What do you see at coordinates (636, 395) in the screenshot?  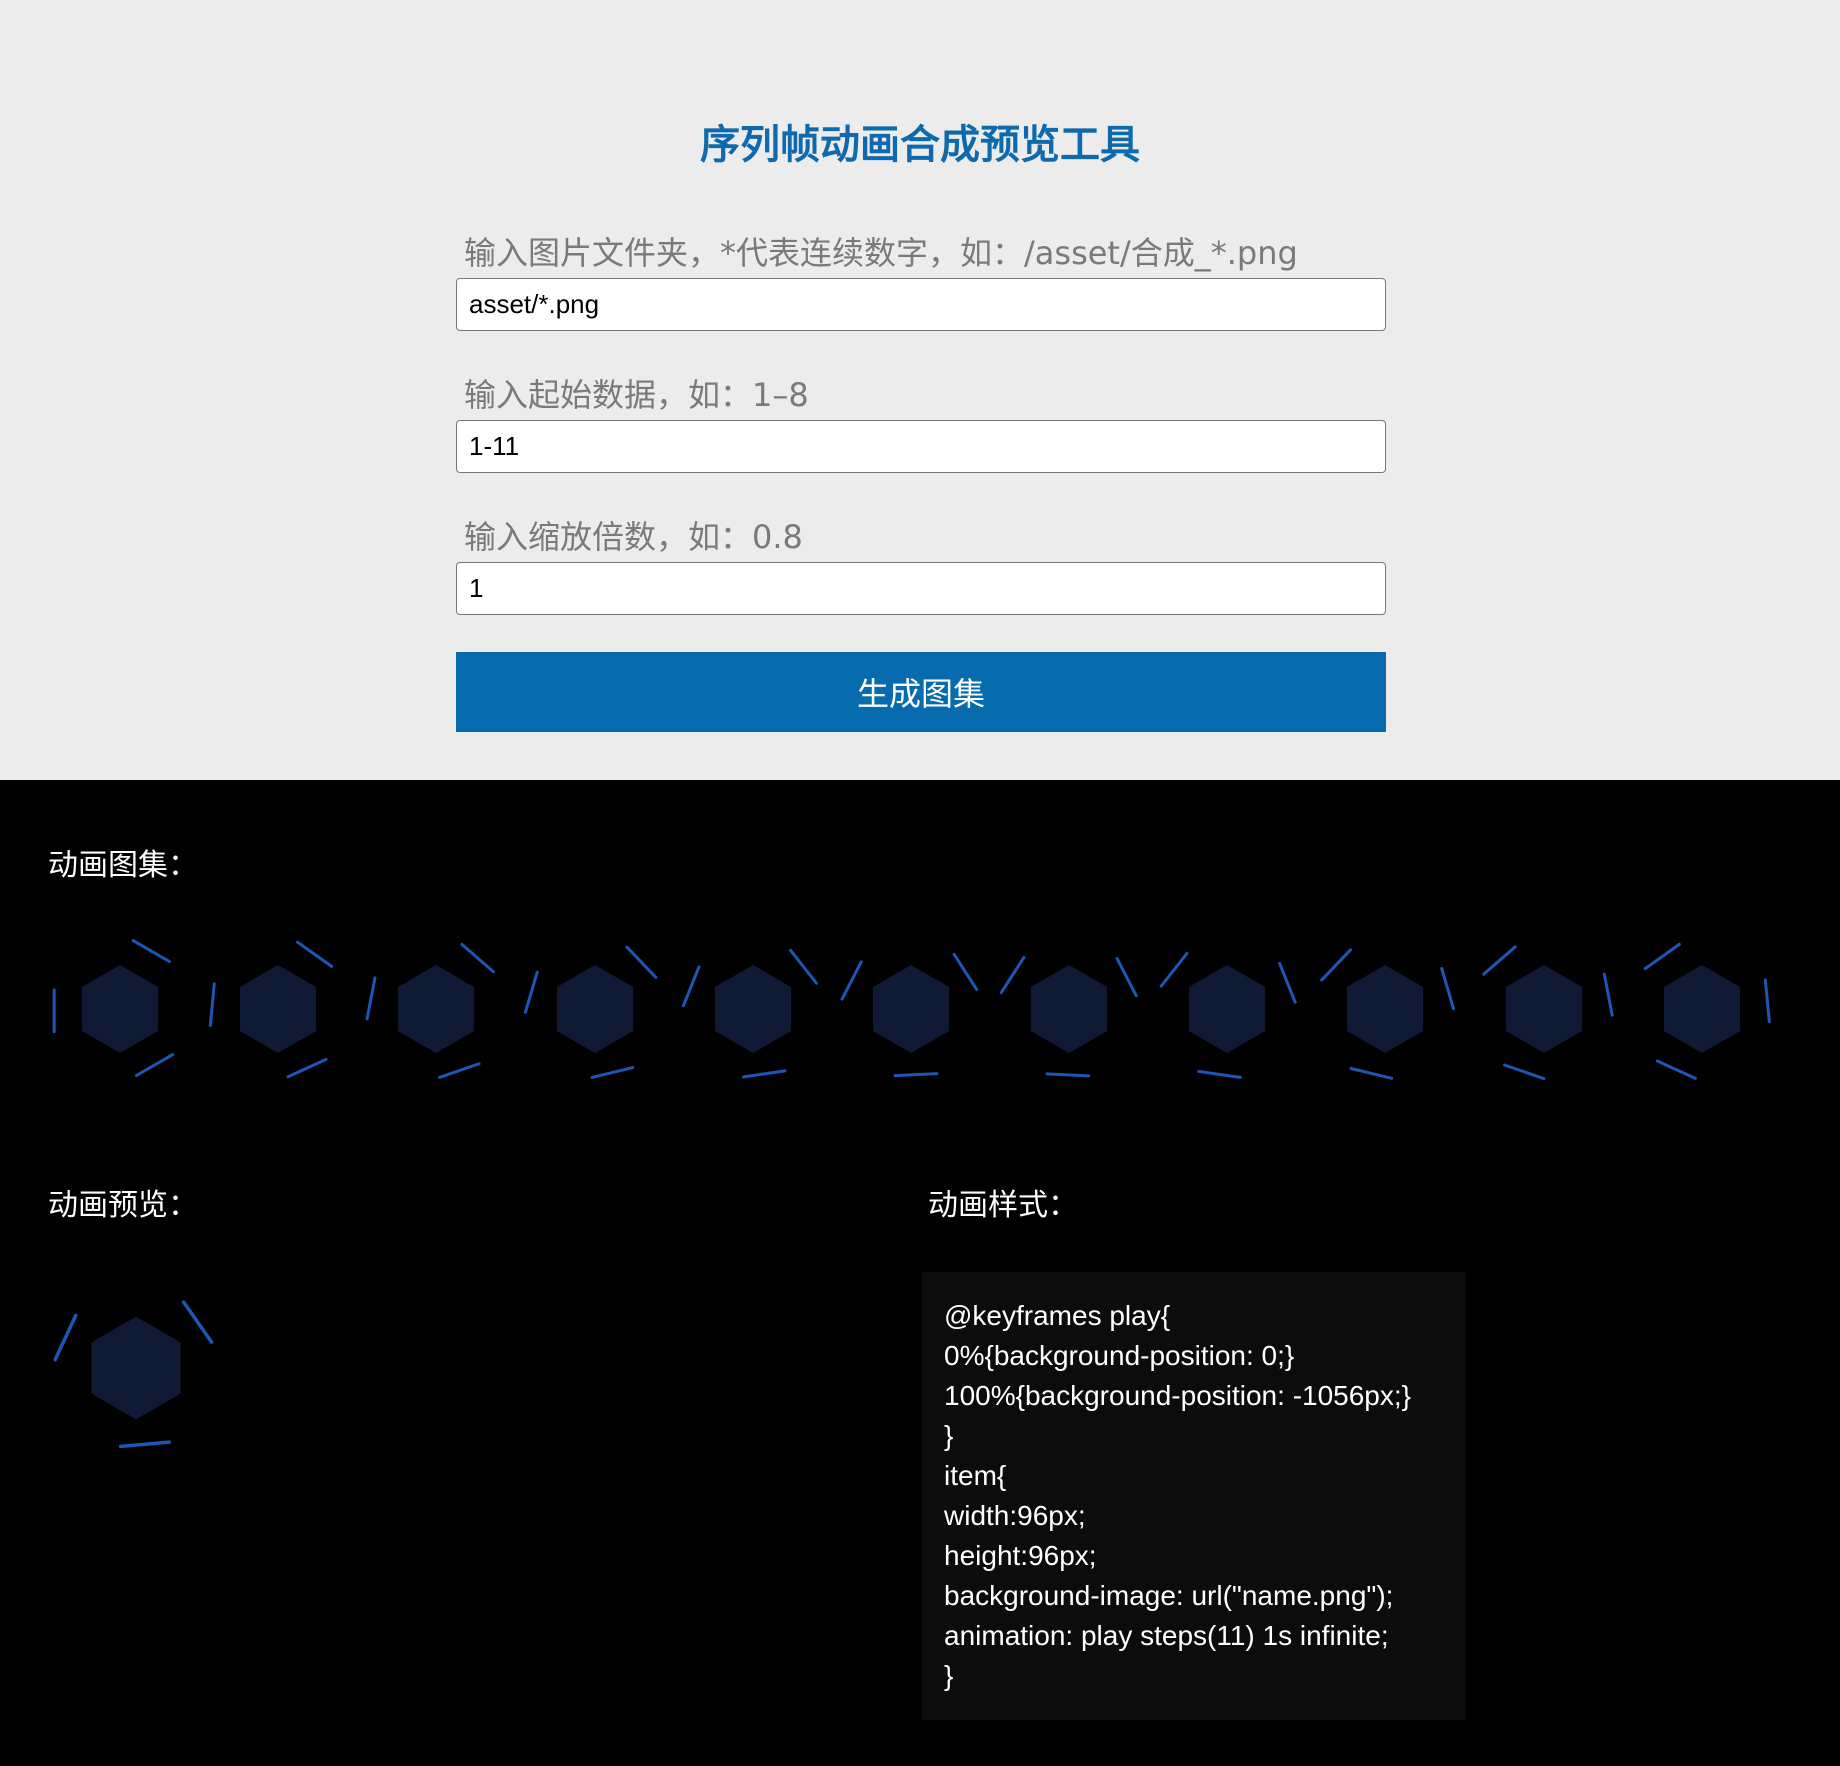 I see `range-label: 输入起始数据，如：1–8` at bounding box center [636, 395].